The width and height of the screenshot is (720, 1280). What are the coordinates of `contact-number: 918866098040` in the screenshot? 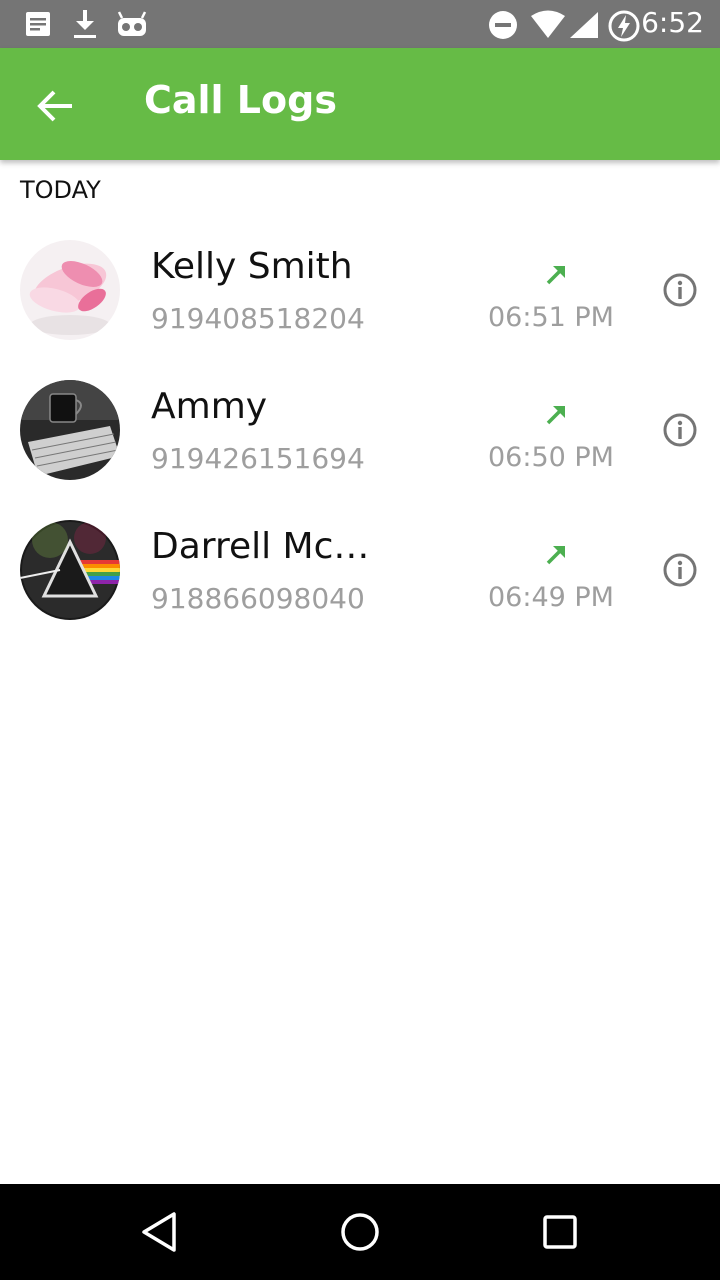 It's located at (258, 598).